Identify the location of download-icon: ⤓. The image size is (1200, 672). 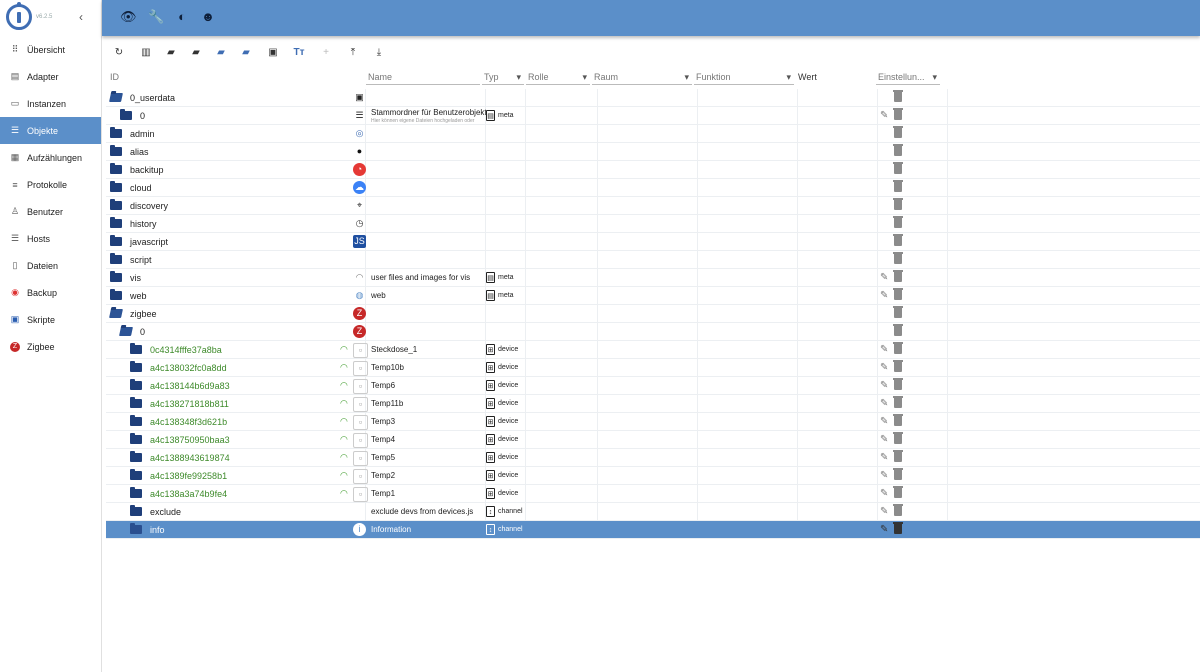
(379, 53).